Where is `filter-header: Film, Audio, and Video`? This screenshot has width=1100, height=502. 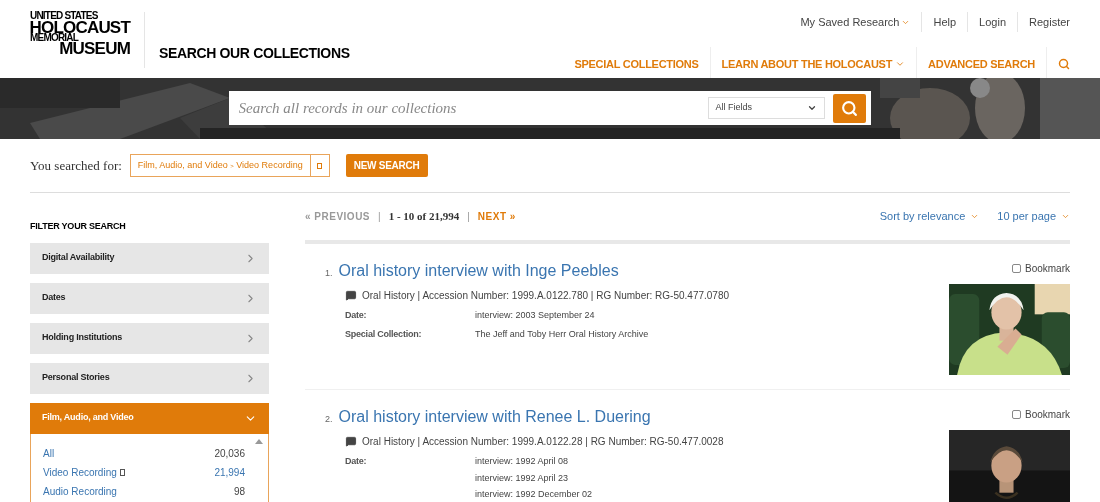
filter-header: Film, Audio, and Video is located at coordinates (149, 418).